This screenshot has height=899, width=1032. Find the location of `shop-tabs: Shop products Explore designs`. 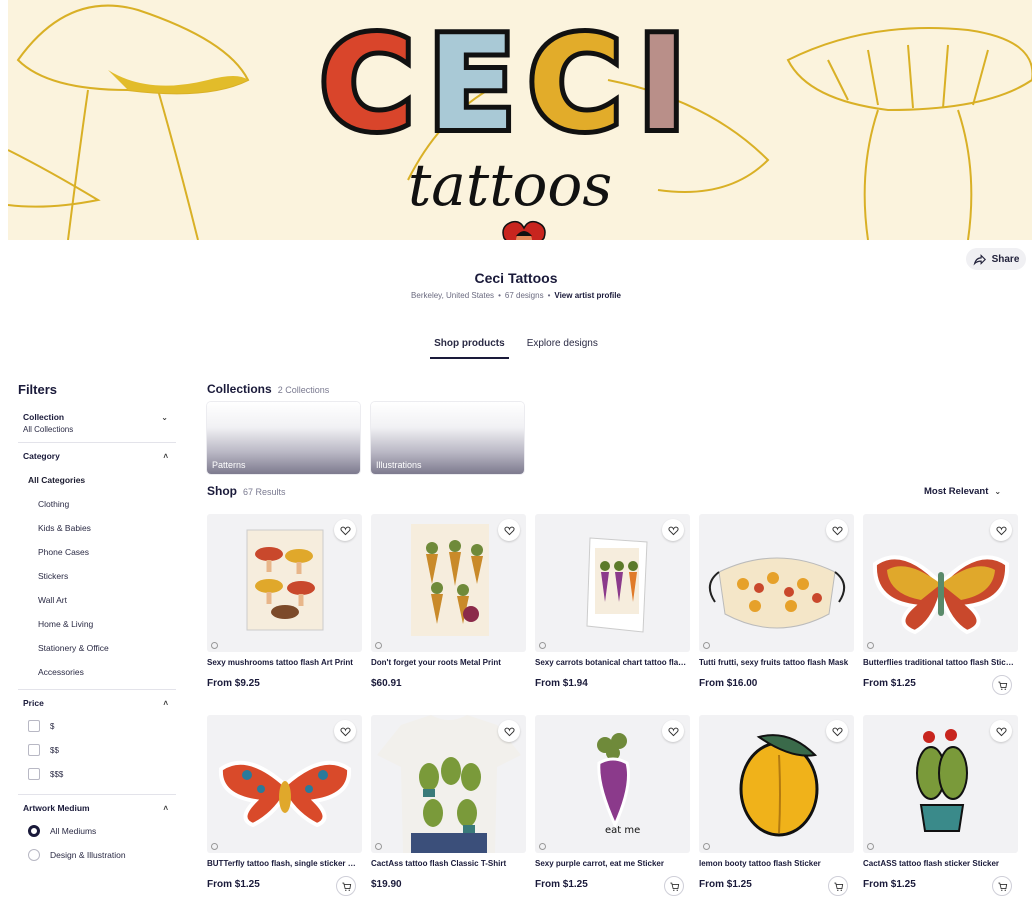

shop-tabs: Shop products Explore designs is located at coordinates (516, 348).